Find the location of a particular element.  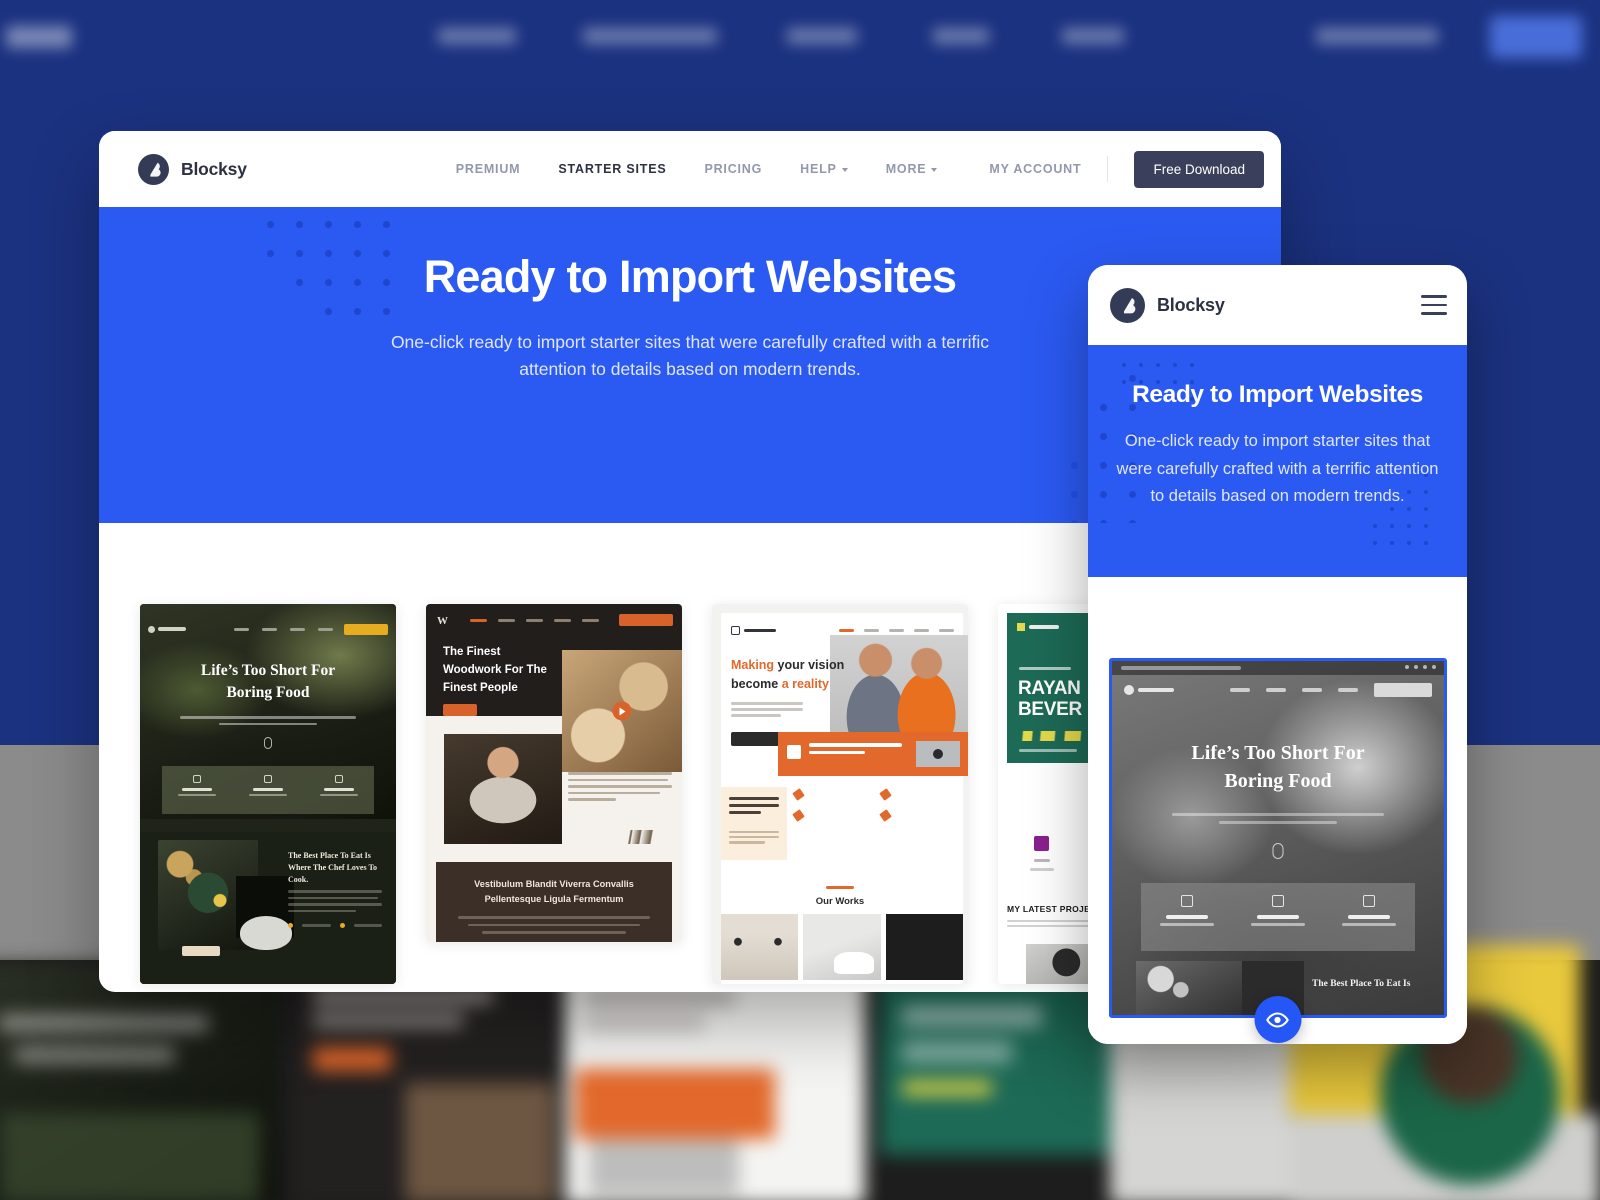

woodwork-headline-line1: The Finest is located at coordinates (472, 652).